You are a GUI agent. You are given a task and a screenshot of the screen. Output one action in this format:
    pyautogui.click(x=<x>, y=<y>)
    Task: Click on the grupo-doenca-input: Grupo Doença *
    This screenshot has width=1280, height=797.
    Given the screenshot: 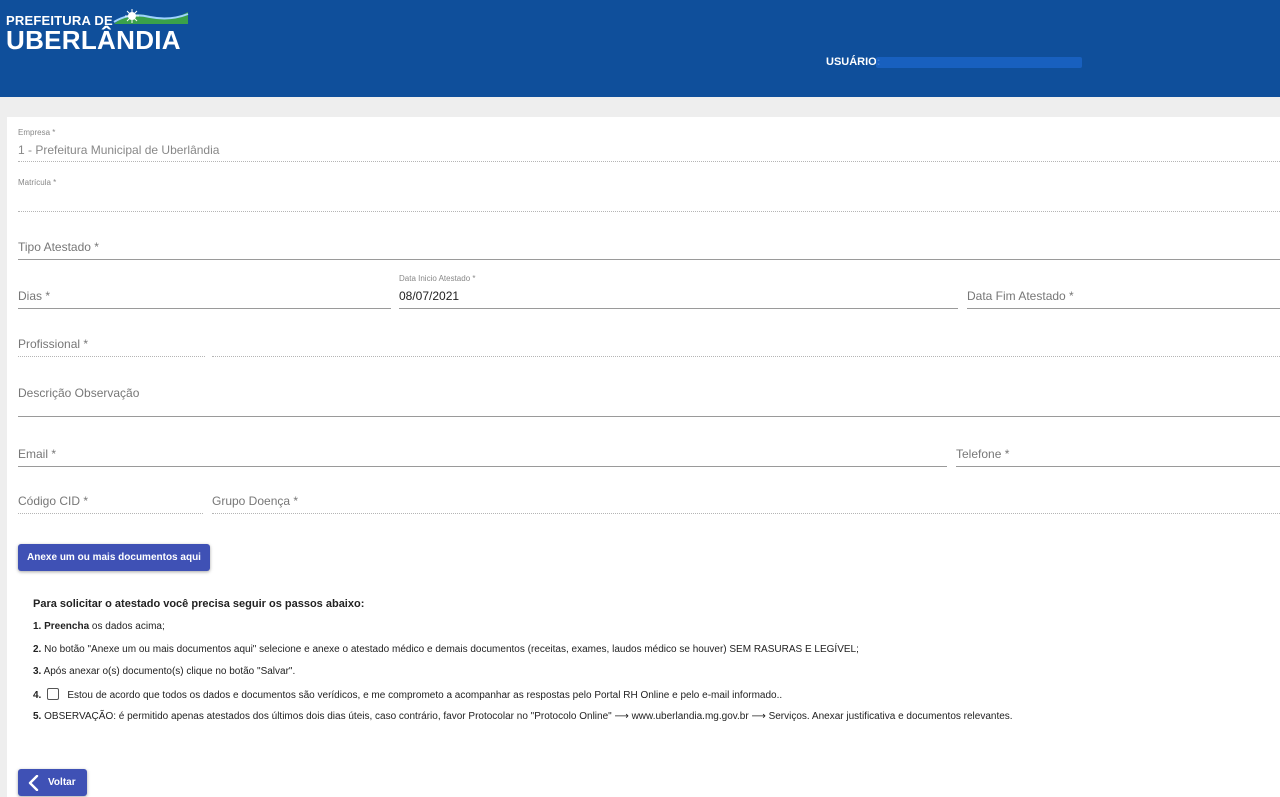 What is the action you would take?
    pyautogui.click(x=746, y=504)
    